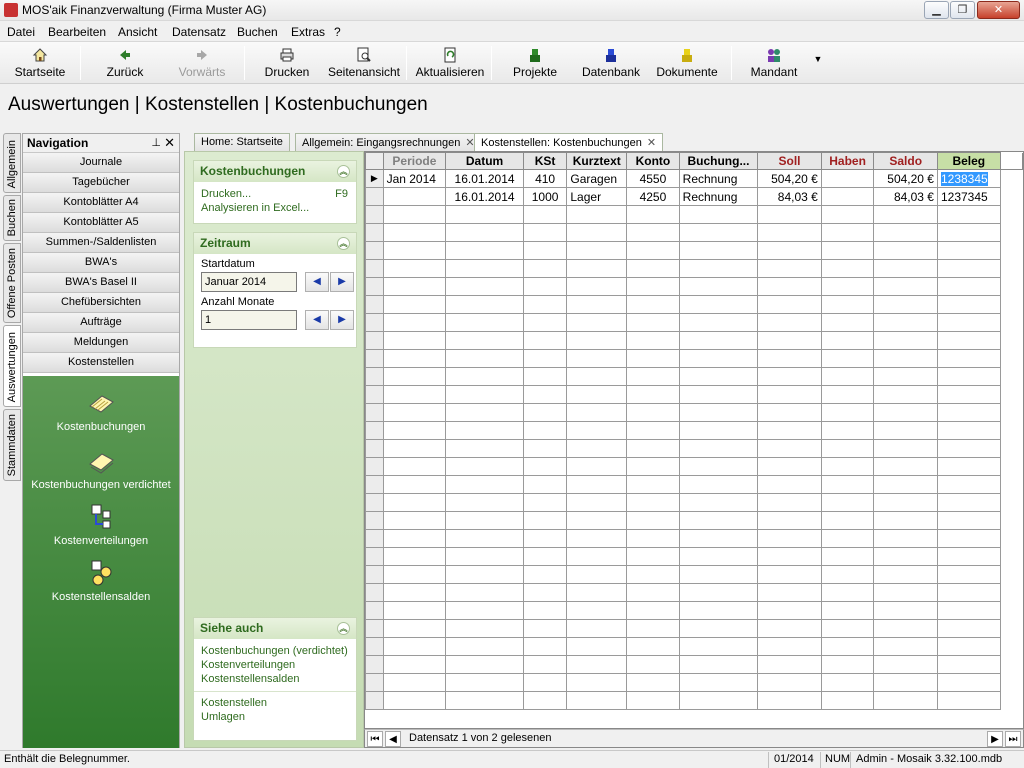 This screenshot has height=768, width=1024. I want to click on menu-bearbeiten: Bearbeiten, so click(77, 32).